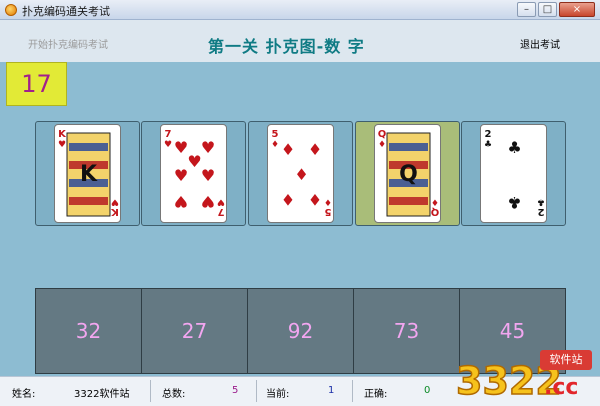 The width and height of the screenshot is (600, 406). Describe the element at coordinates (488, 134) in the screenshot. I see `card-rank: 2` at that location.